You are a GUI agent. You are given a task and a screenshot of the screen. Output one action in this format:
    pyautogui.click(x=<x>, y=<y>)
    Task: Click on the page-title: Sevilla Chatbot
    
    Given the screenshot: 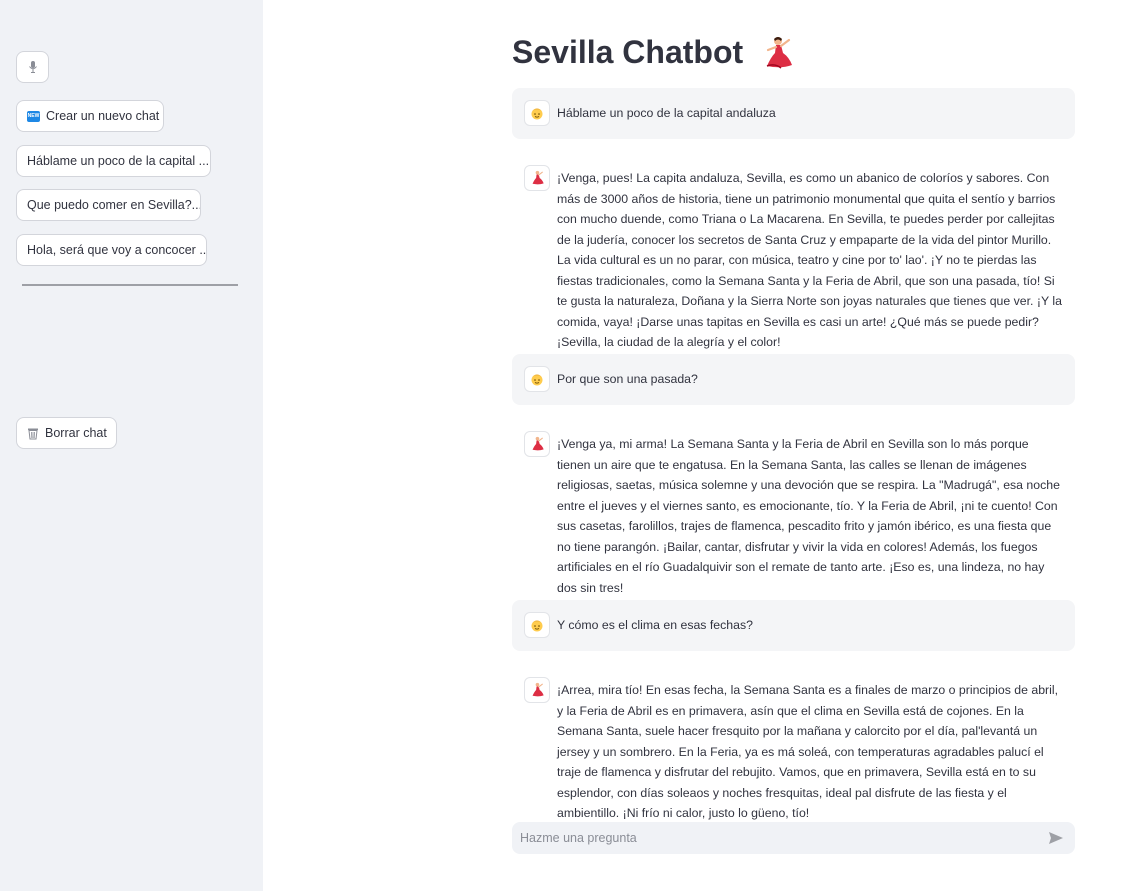 What is the action you would take?
    pyautogui.click(x=653, y=52)
    